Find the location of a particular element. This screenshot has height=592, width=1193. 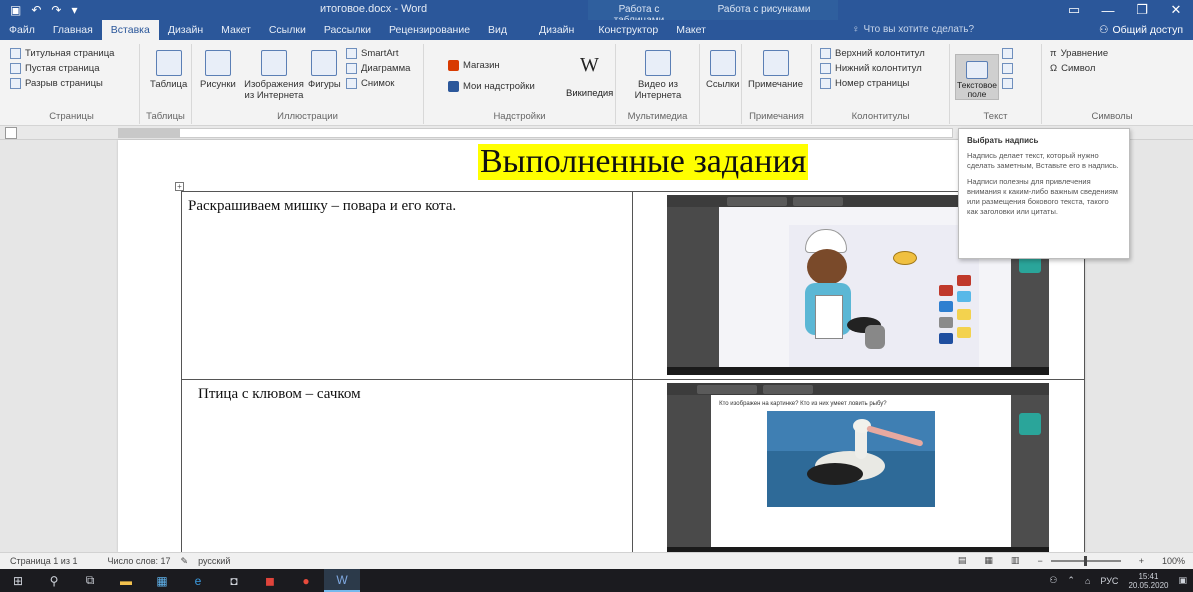

save-icon: ▣ is located at coordinates (15, 10).